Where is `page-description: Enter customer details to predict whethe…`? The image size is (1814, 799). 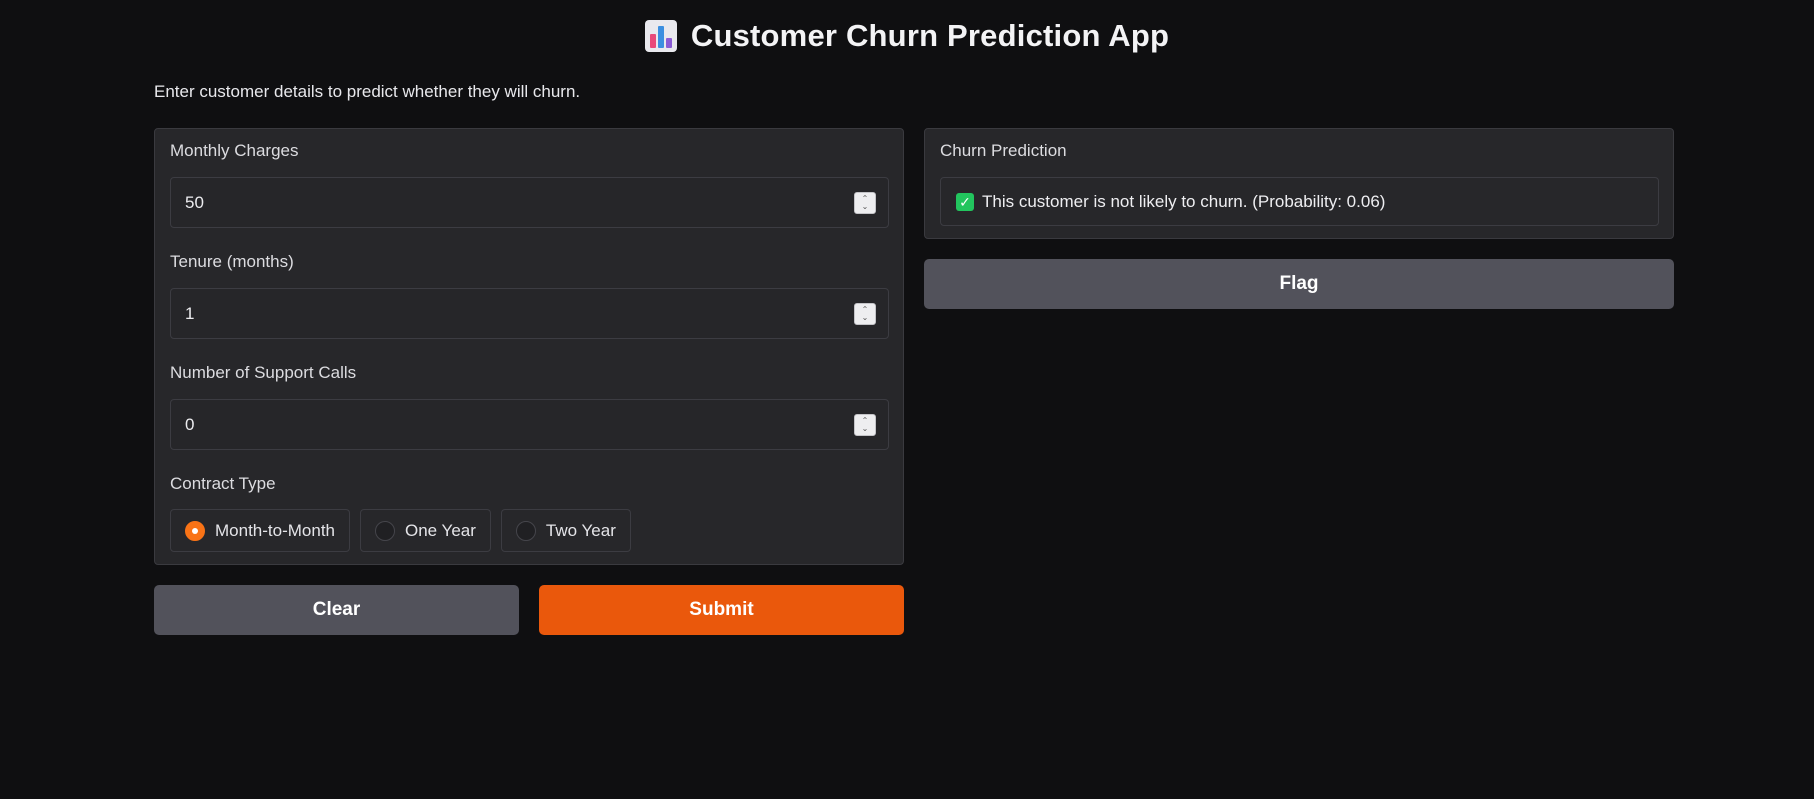 page-description: Enter customer details to predict whethe… is located at coordinates (367, 91).